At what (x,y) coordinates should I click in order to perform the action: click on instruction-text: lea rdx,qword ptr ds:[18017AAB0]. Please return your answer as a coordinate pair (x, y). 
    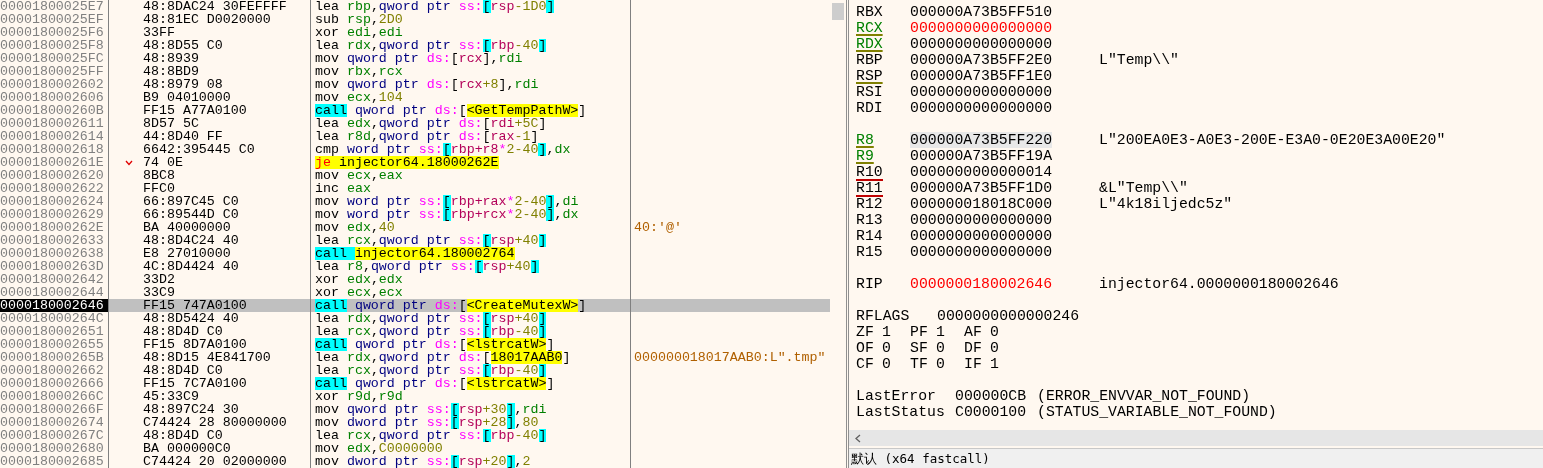
    Looking at the image, I should click on (443, 357).